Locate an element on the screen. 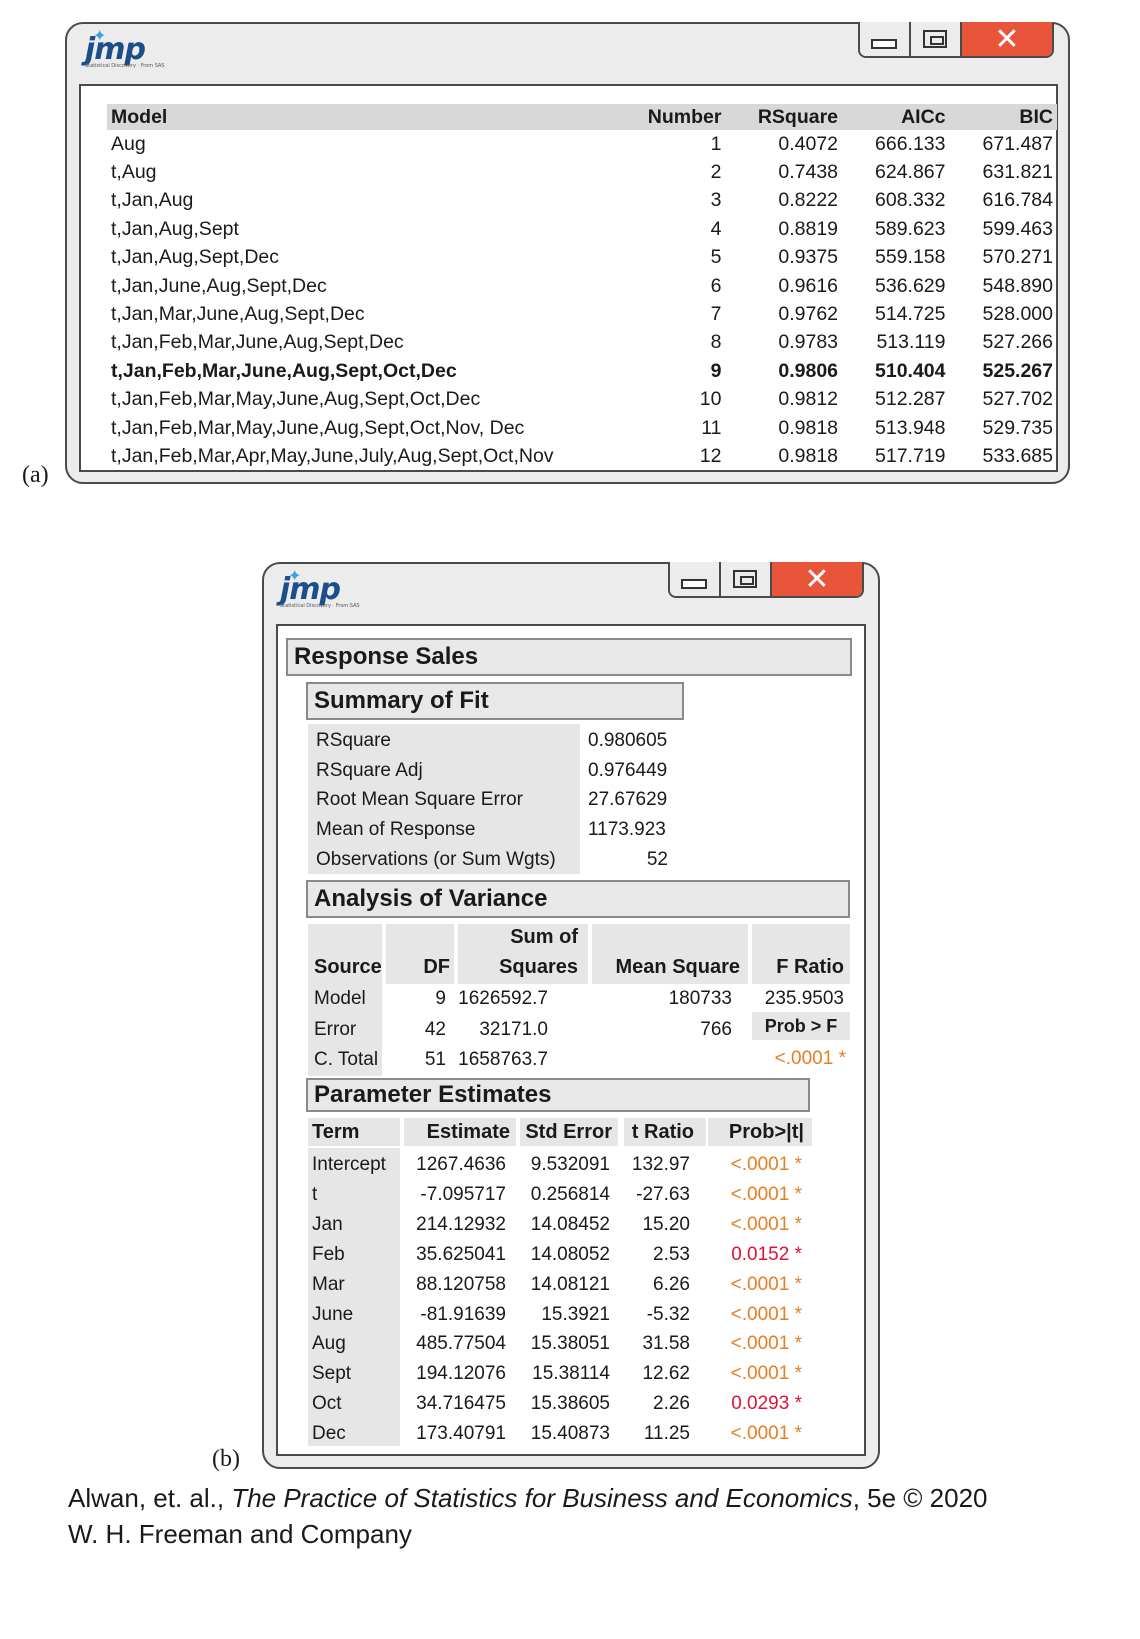 This screenshot has width=1140, height=1639. anova-cell-source: Error is located at coordinates (335, 1029).